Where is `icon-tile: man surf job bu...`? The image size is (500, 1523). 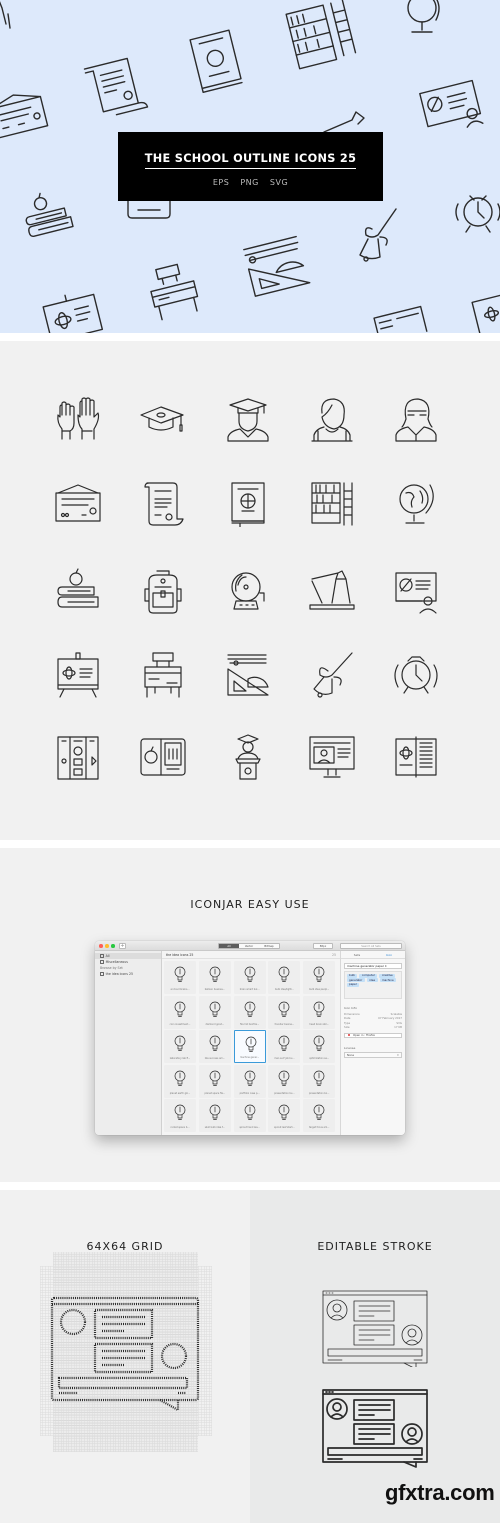
icon-tile: man surf job bu... is located at coordinates (284, 1046).